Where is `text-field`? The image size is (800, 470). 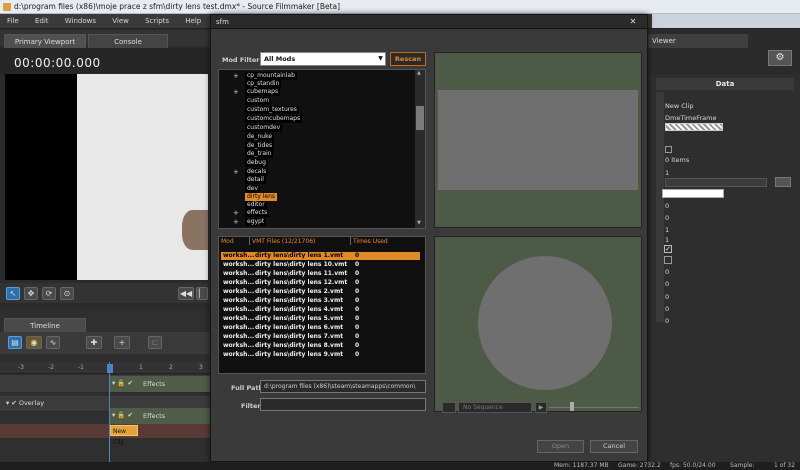
text-field is located at coordinates (693, 193).